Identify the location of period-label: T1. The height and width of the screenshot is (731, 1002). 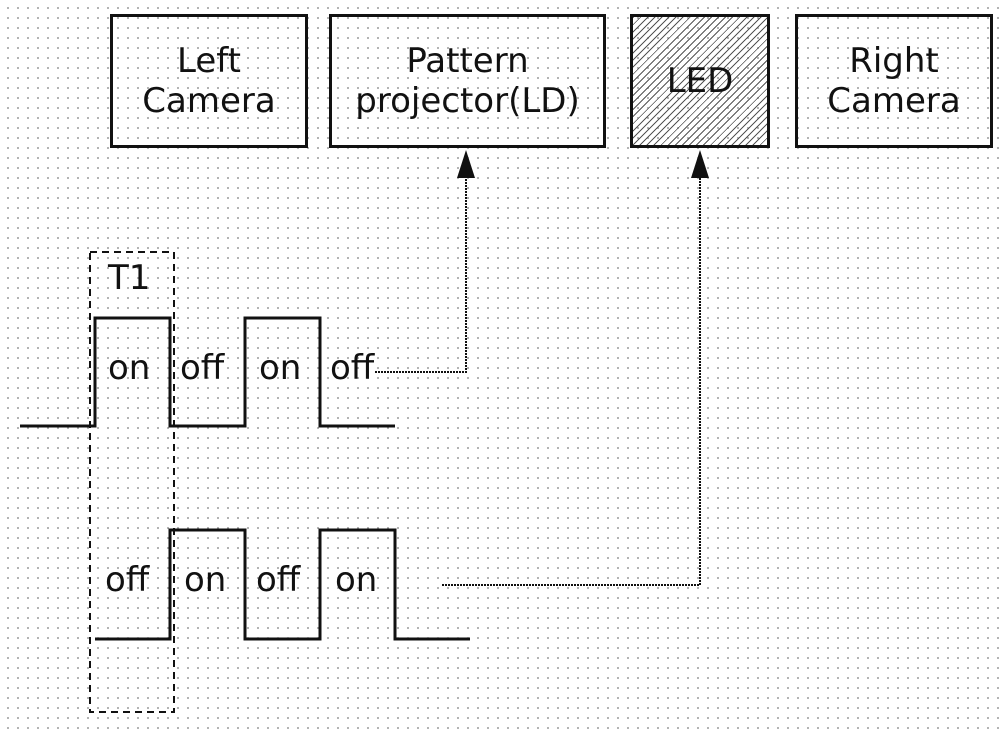
(129, 278).